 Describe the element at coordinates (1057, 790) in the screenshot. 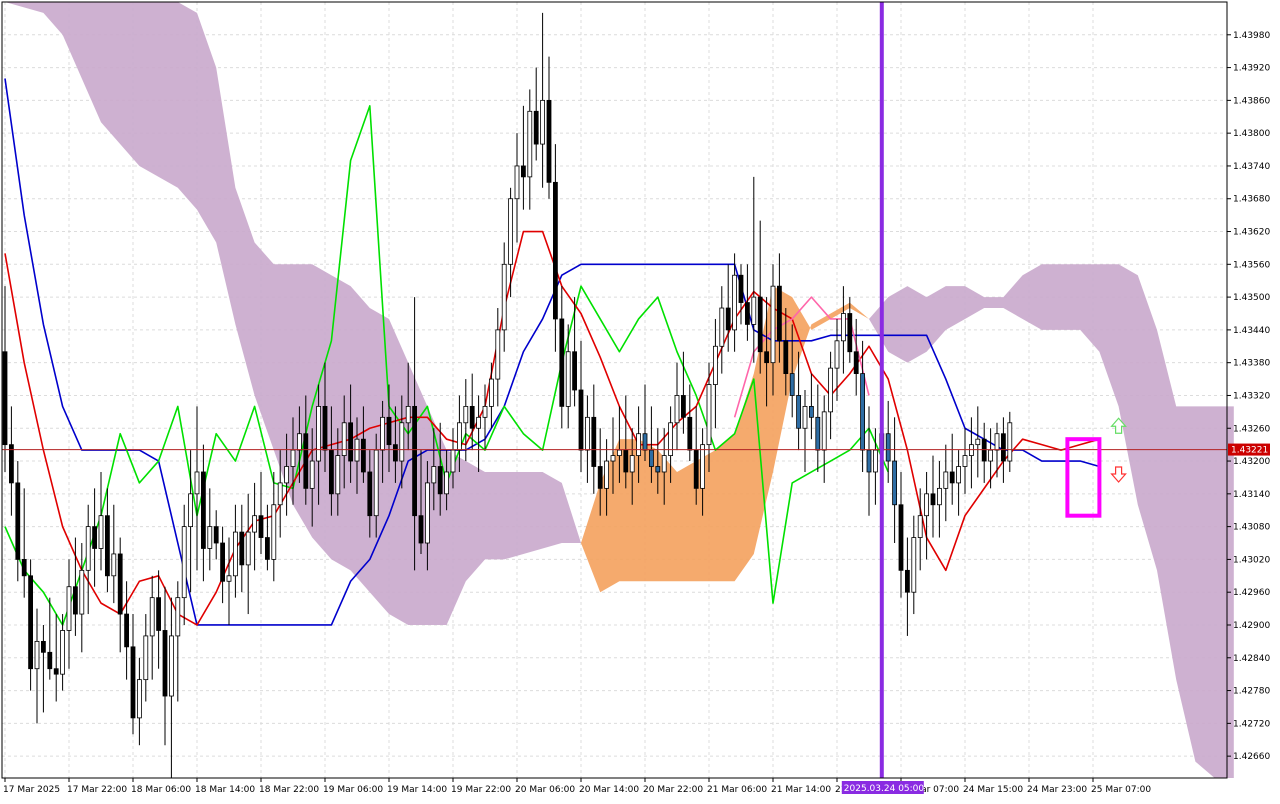

I see `x-tick-label: 24 Mar 23:00` at that location.